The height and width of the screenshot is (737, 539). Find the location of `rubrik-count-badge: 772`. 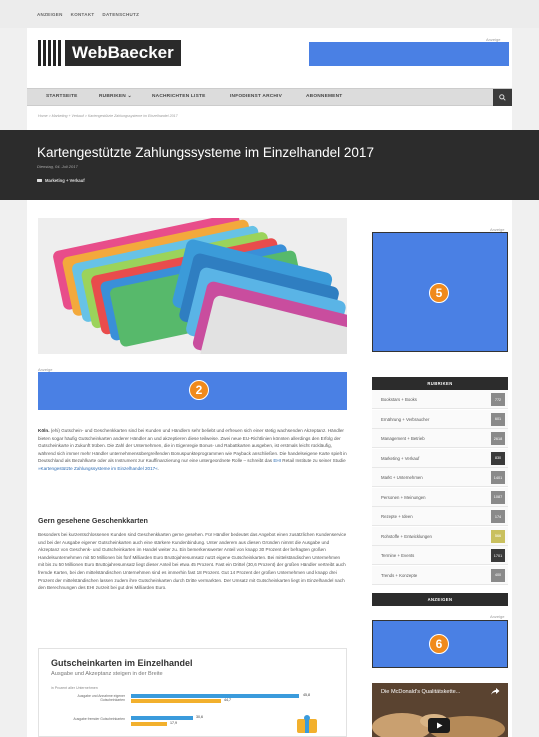

rubrik-count-badge: 772 is located at coordinates (498, 399).